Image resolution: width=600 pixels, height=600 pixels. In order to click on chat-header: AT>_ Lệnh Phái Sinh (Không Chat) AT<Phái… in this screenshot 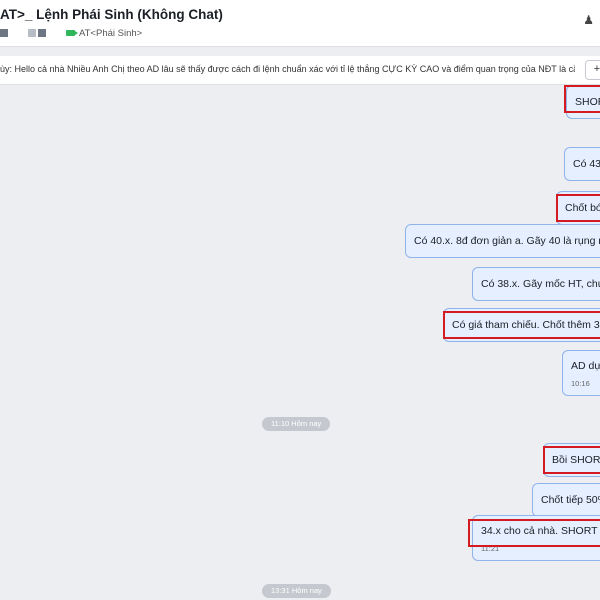, I will do `click(300, 23)`.